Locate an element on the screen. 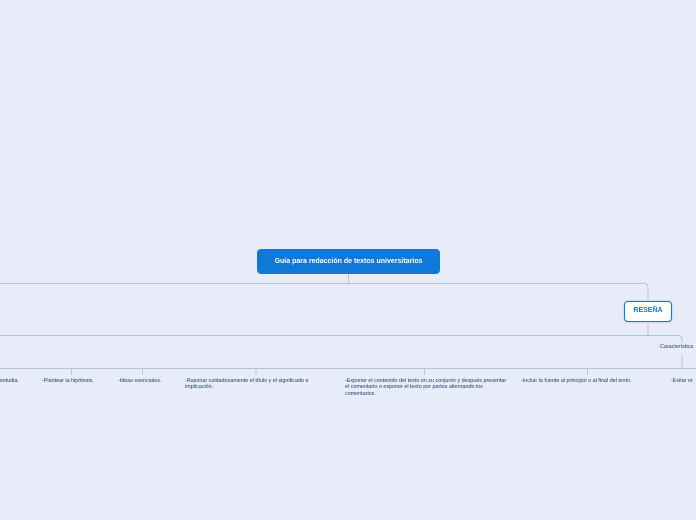 The image size is (696, 520). branch-resena: RESEÑA is located at coordinates (648, 311).